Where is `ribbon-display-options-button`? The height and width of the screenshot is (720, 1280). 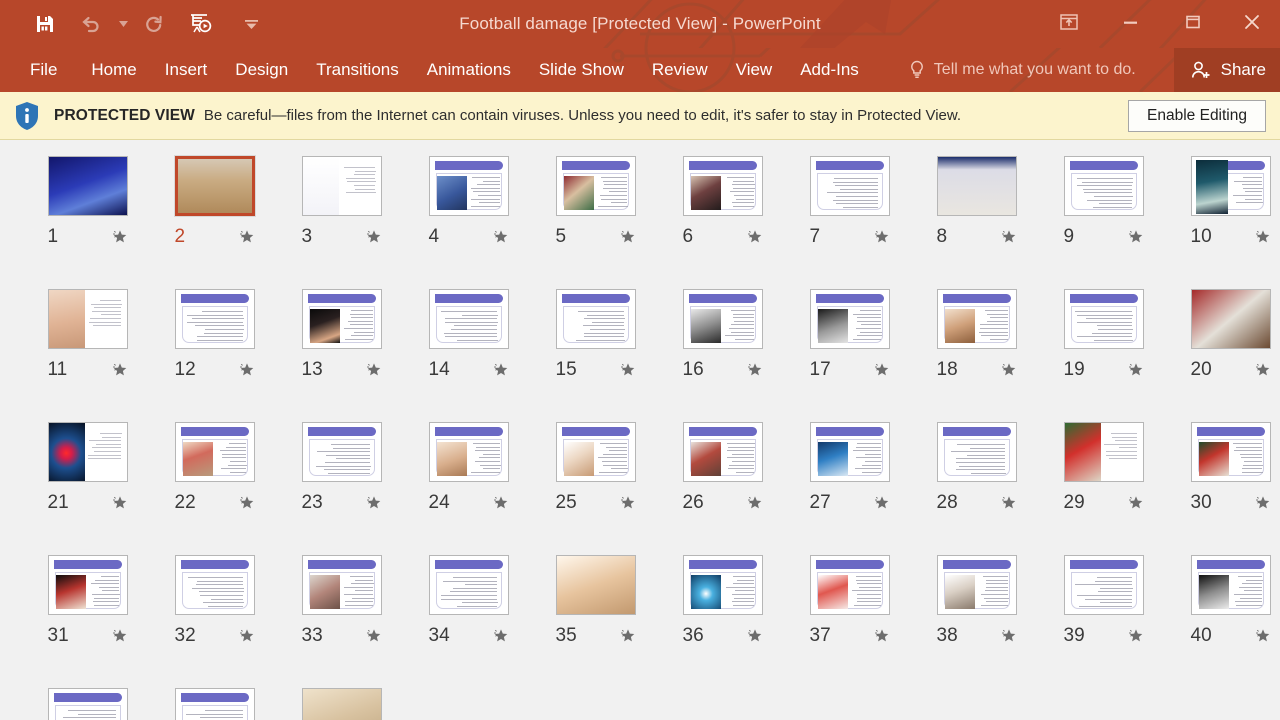 ribbon-display-options-button is located at coordinates (1069, 22).